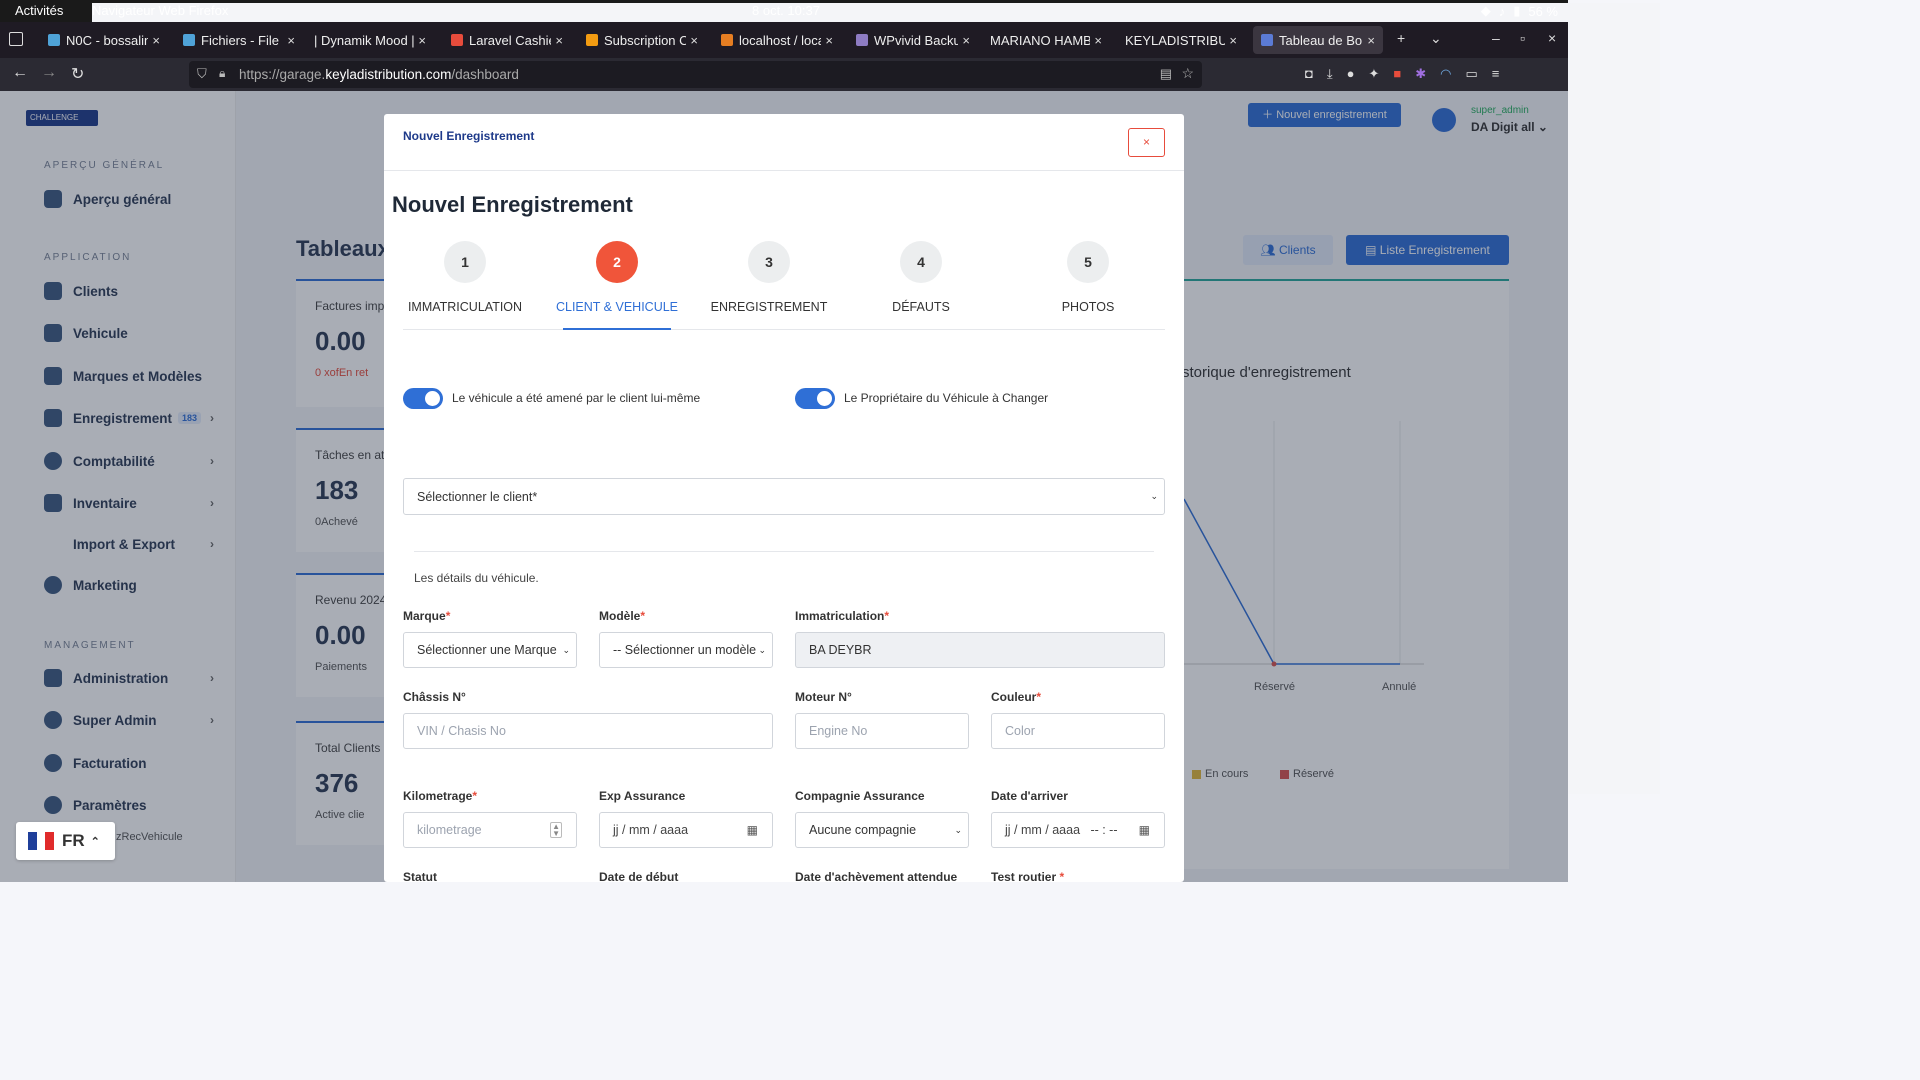  Describe the element at coordinates (507, 40) in the screenshot. I see `browser-tab: Laravel Cashier (×` at that location.